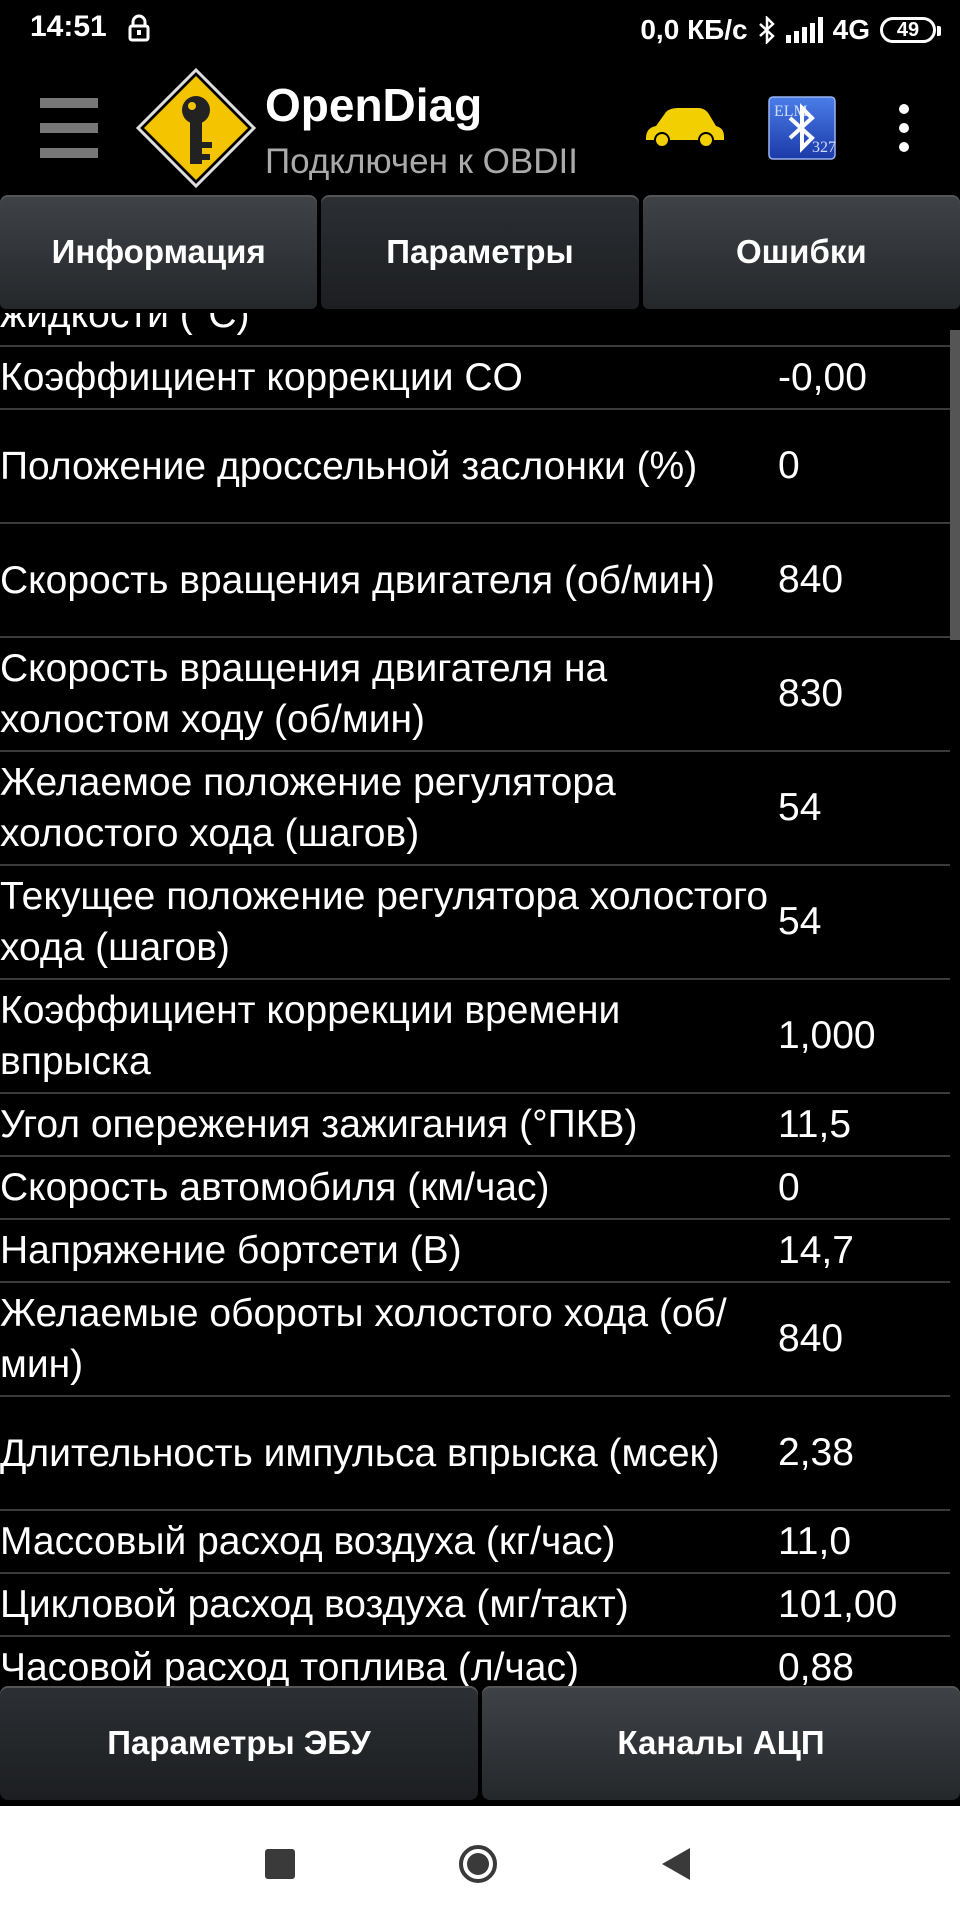 The height and width of the screenshot is (1920, 960). I want to click on list-scrollbar, so click(955, 485).